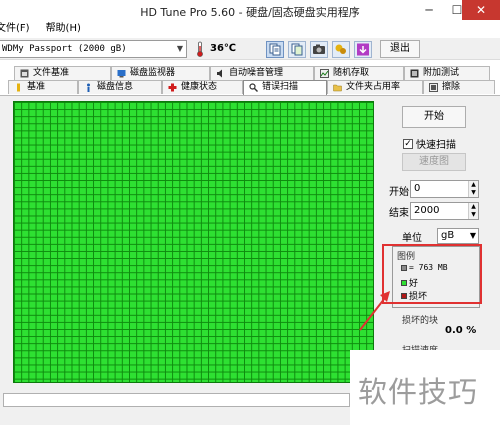 This screenshot has height=425, width=500. I want to click on speaker-icon, so click(219, 73).